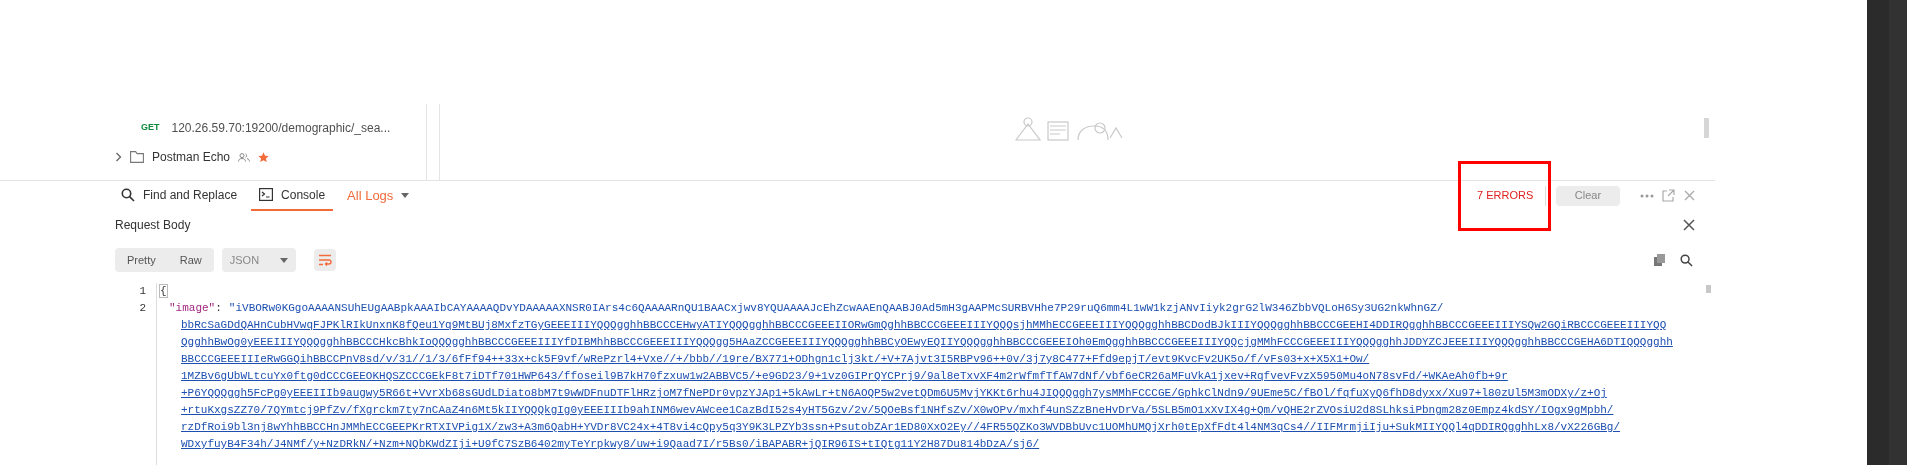 Image resolution: width=1907 pixels, height=465 pixels. I want to click on popout-icon, so click(1668, 195).